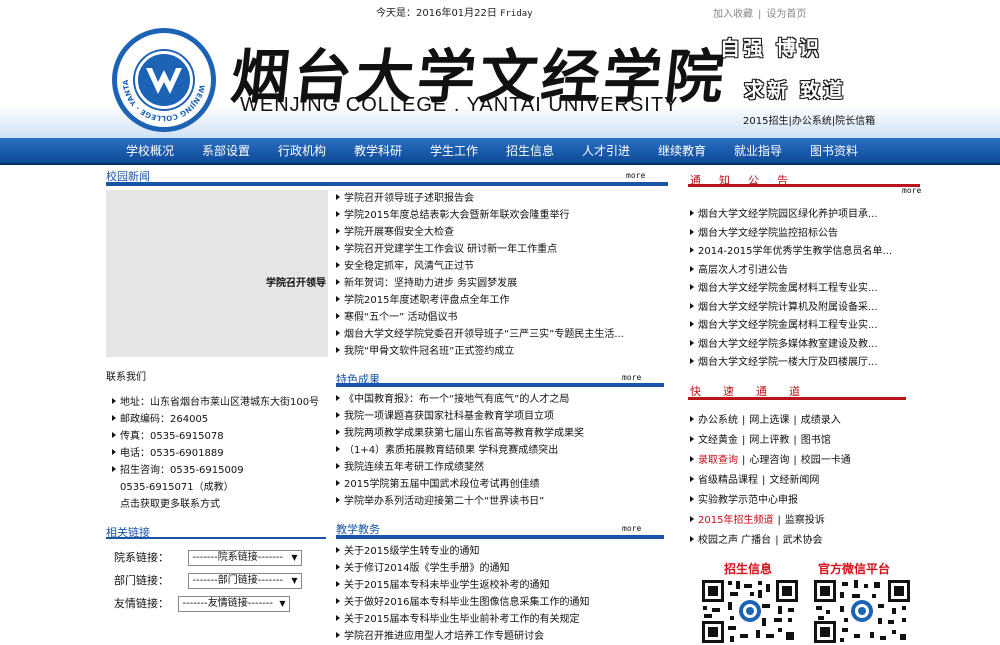  I want to click on contact-more-link: 点击获取更多联系方式, so click(215, 504).